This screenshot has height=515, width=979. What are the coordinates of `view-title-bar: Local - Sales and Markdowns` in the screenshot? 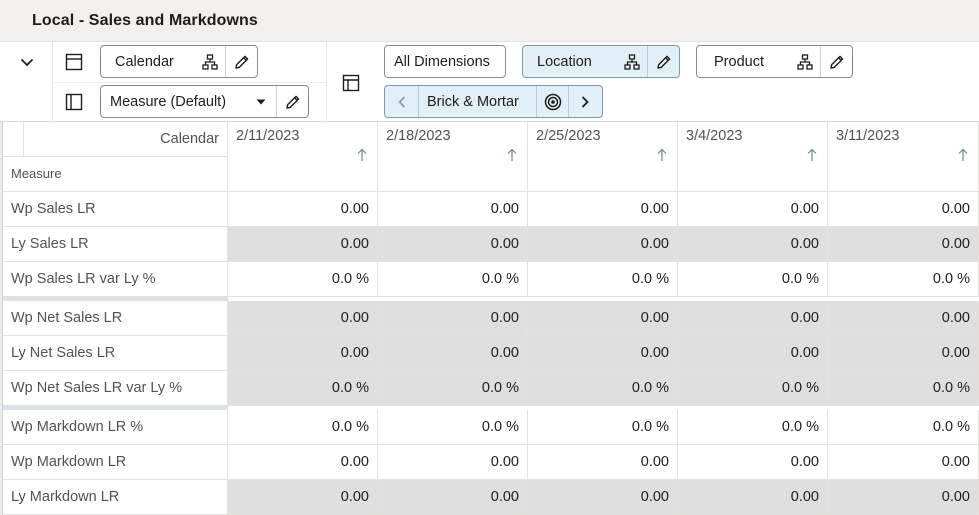 It's located at (489, 21).